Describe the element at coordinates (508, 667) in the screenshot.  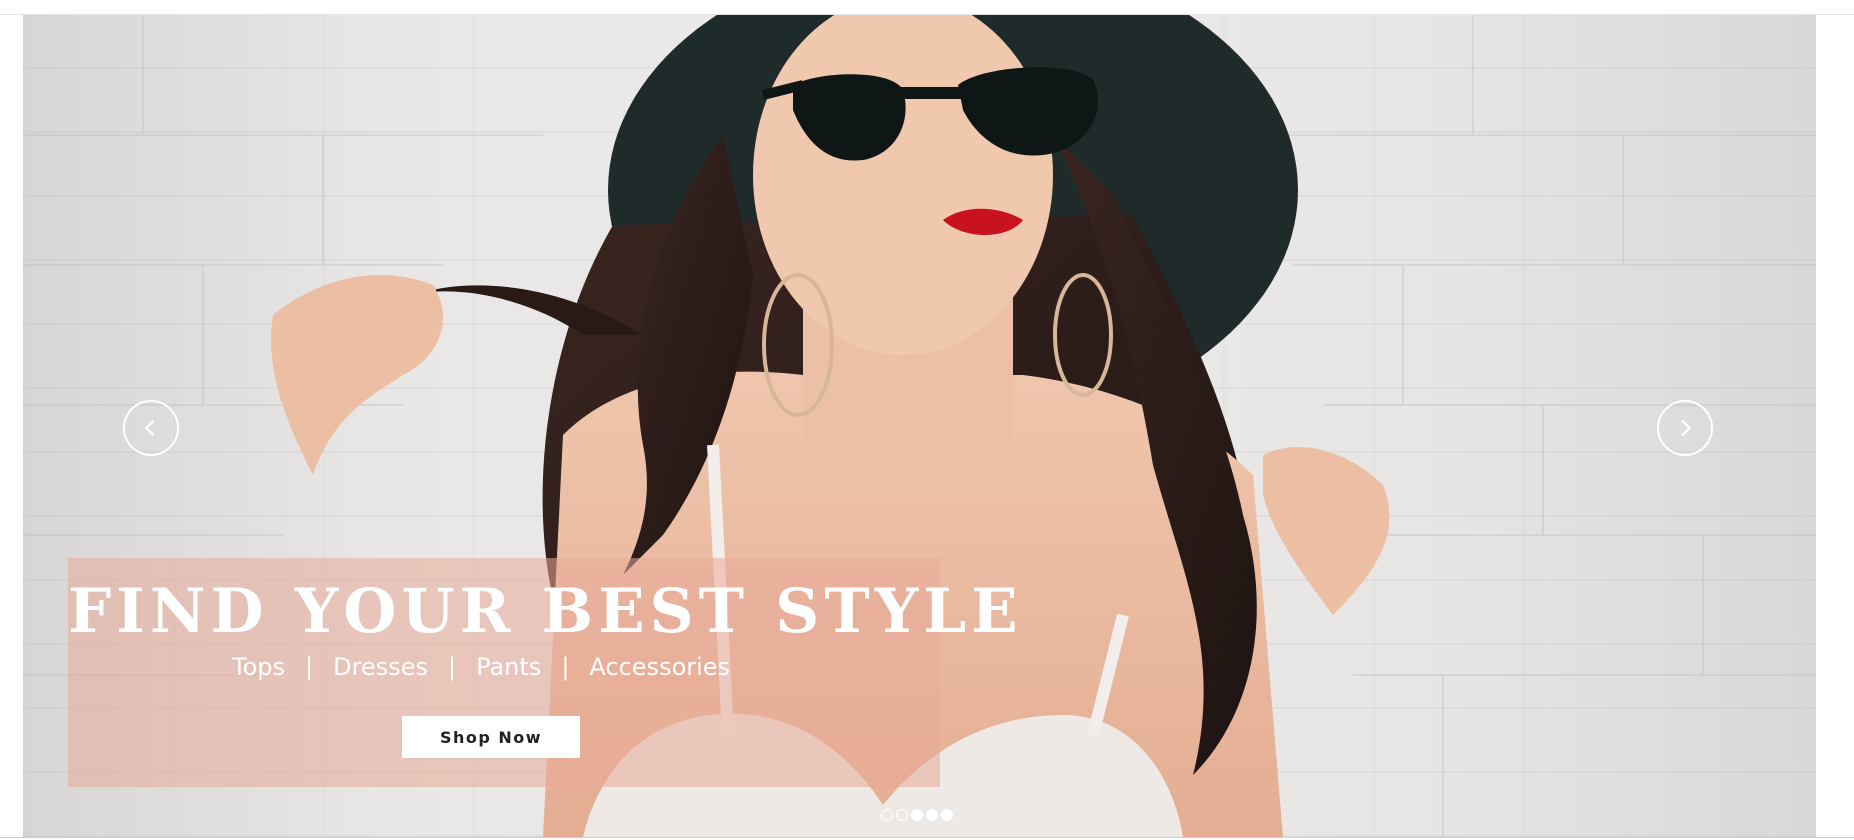
I see `category-link-pants: Pants` at that location.